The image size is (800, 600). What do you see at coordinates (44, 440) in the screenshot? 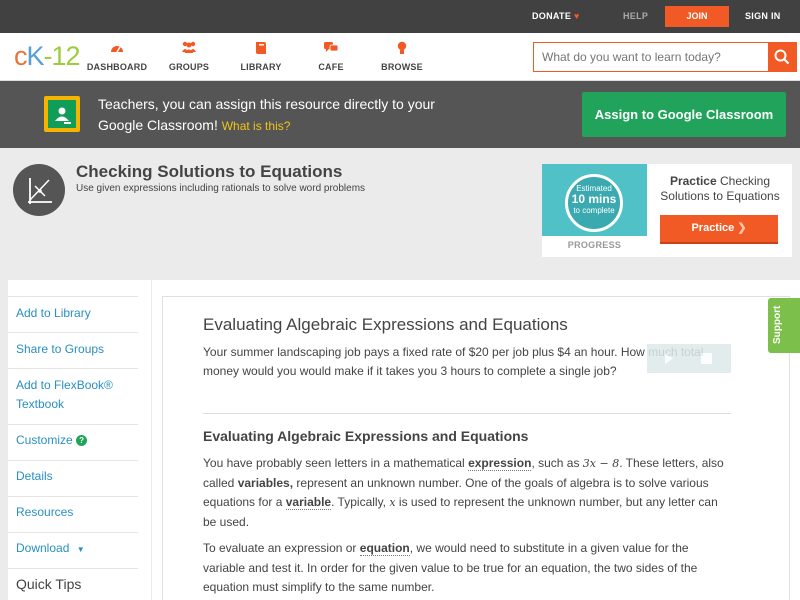
I see `customize-label: Customize` at bounding box center [44, 440].